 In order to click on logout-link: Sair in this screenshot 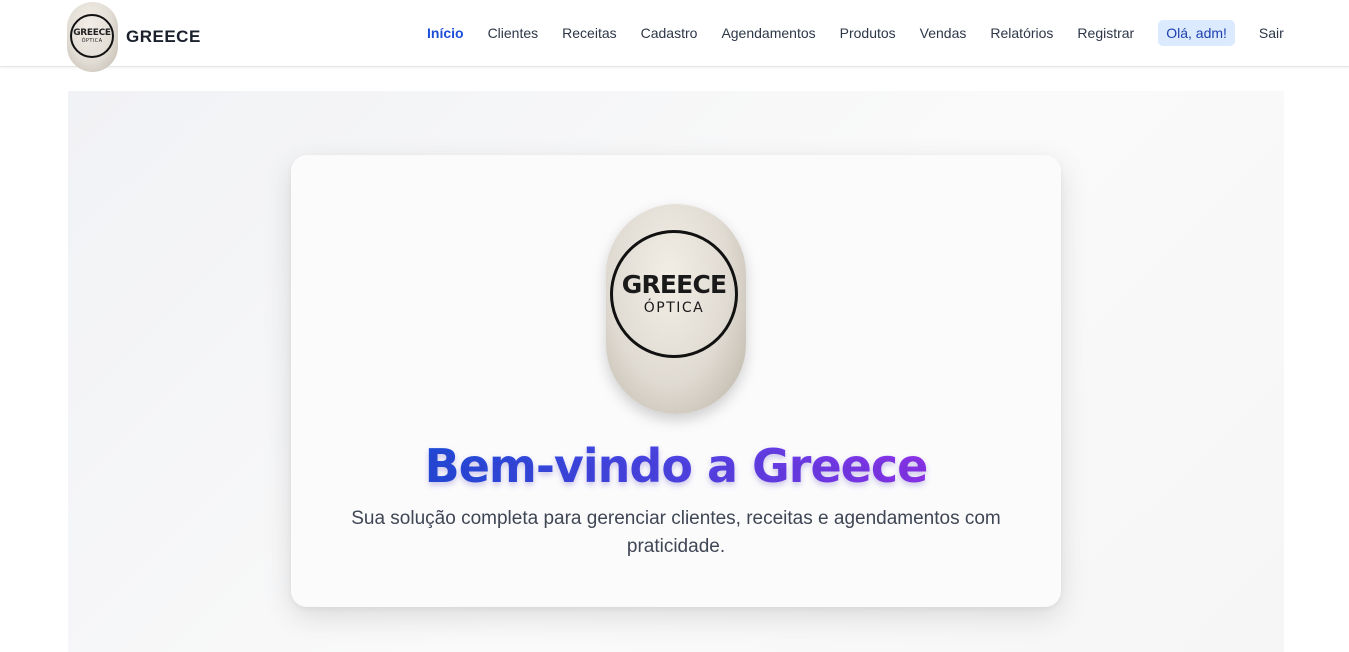, I will do `click(1271, 33)`.